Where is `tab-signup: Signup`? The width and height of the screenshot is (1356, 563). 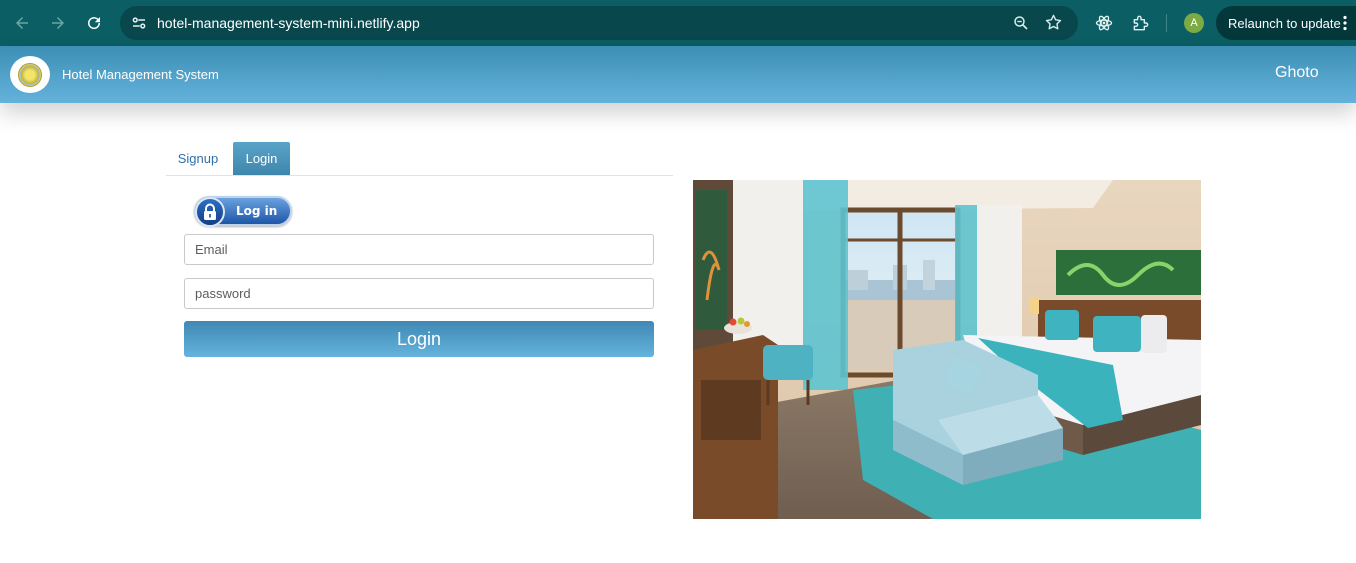 tab-signup: Signup is located at coordinates (198, 158).